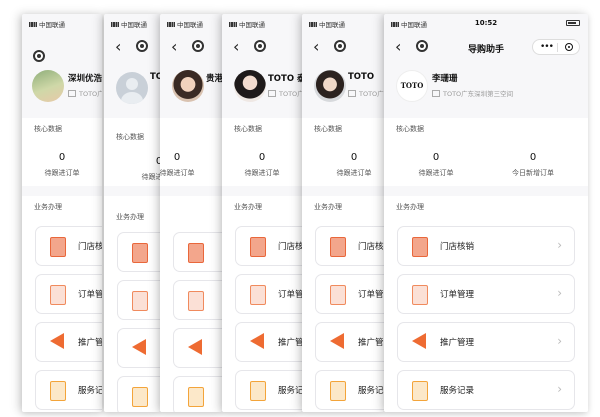 This screenshot has height=417, width=600. What do you see at coordinates (445, 79) in the screenshot?
I see `user-name: 李珊珊` at bounding box center [445, 79].